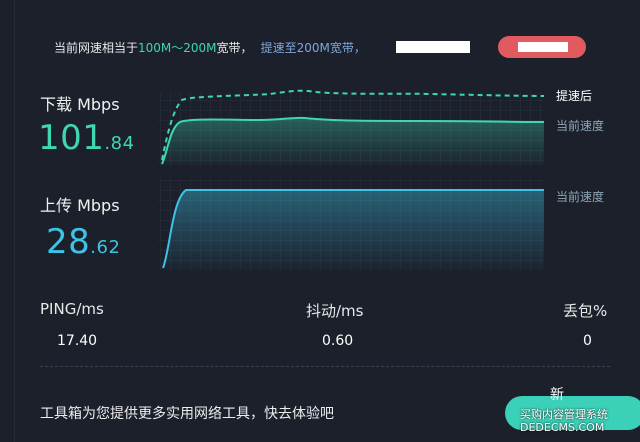 The image size is (640, 442). I want to click on download-chart, so click(351, 127).